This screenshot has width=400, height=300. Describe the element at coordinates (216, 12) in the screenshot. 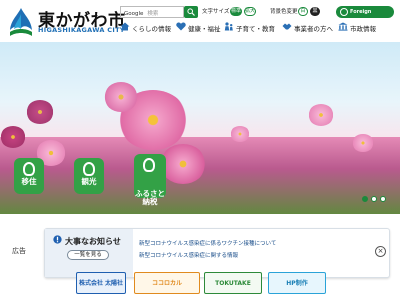

I see `font-size-label: 文字サイズ` at that location.